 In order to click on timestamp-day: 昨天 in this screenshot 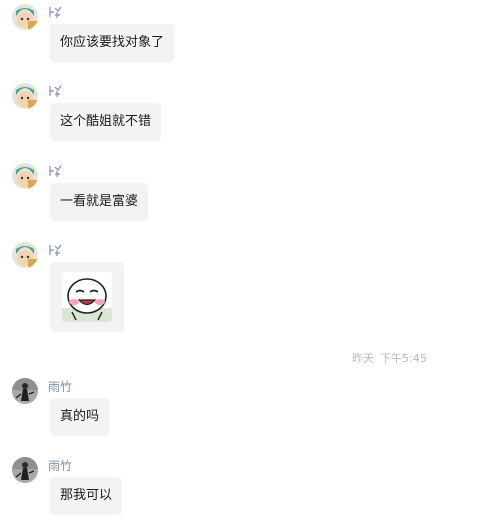, I will do `click(363, 358)`.